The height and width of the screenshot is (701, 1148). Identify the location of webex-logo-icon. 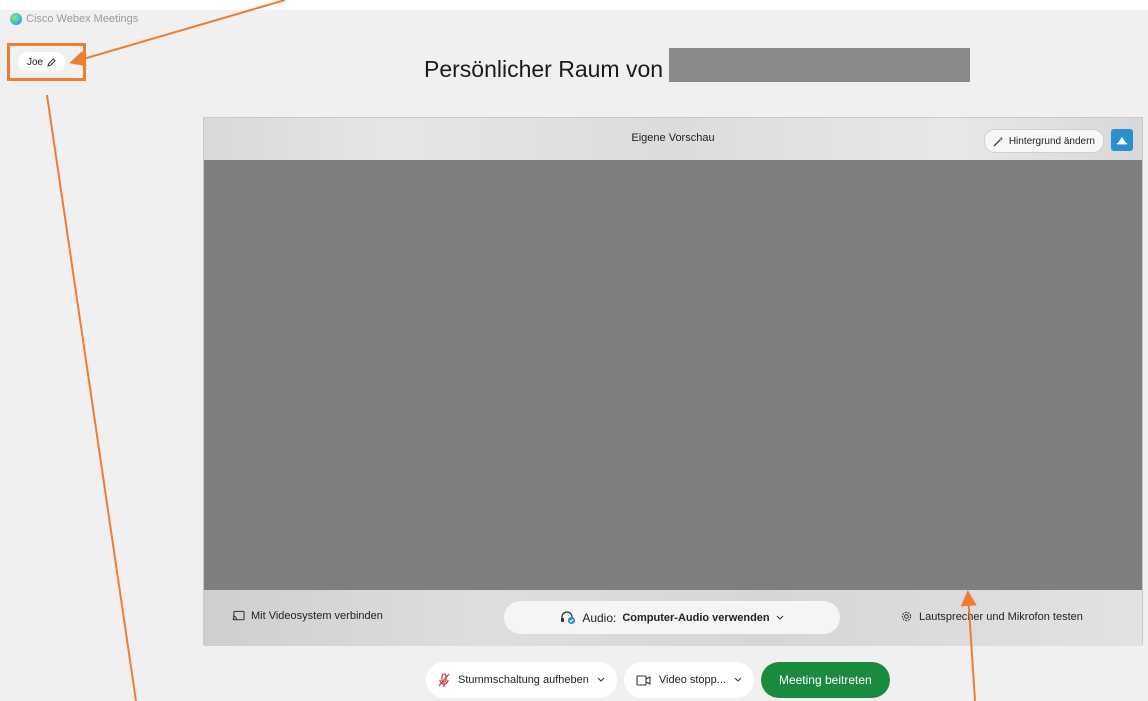
(16, 19).